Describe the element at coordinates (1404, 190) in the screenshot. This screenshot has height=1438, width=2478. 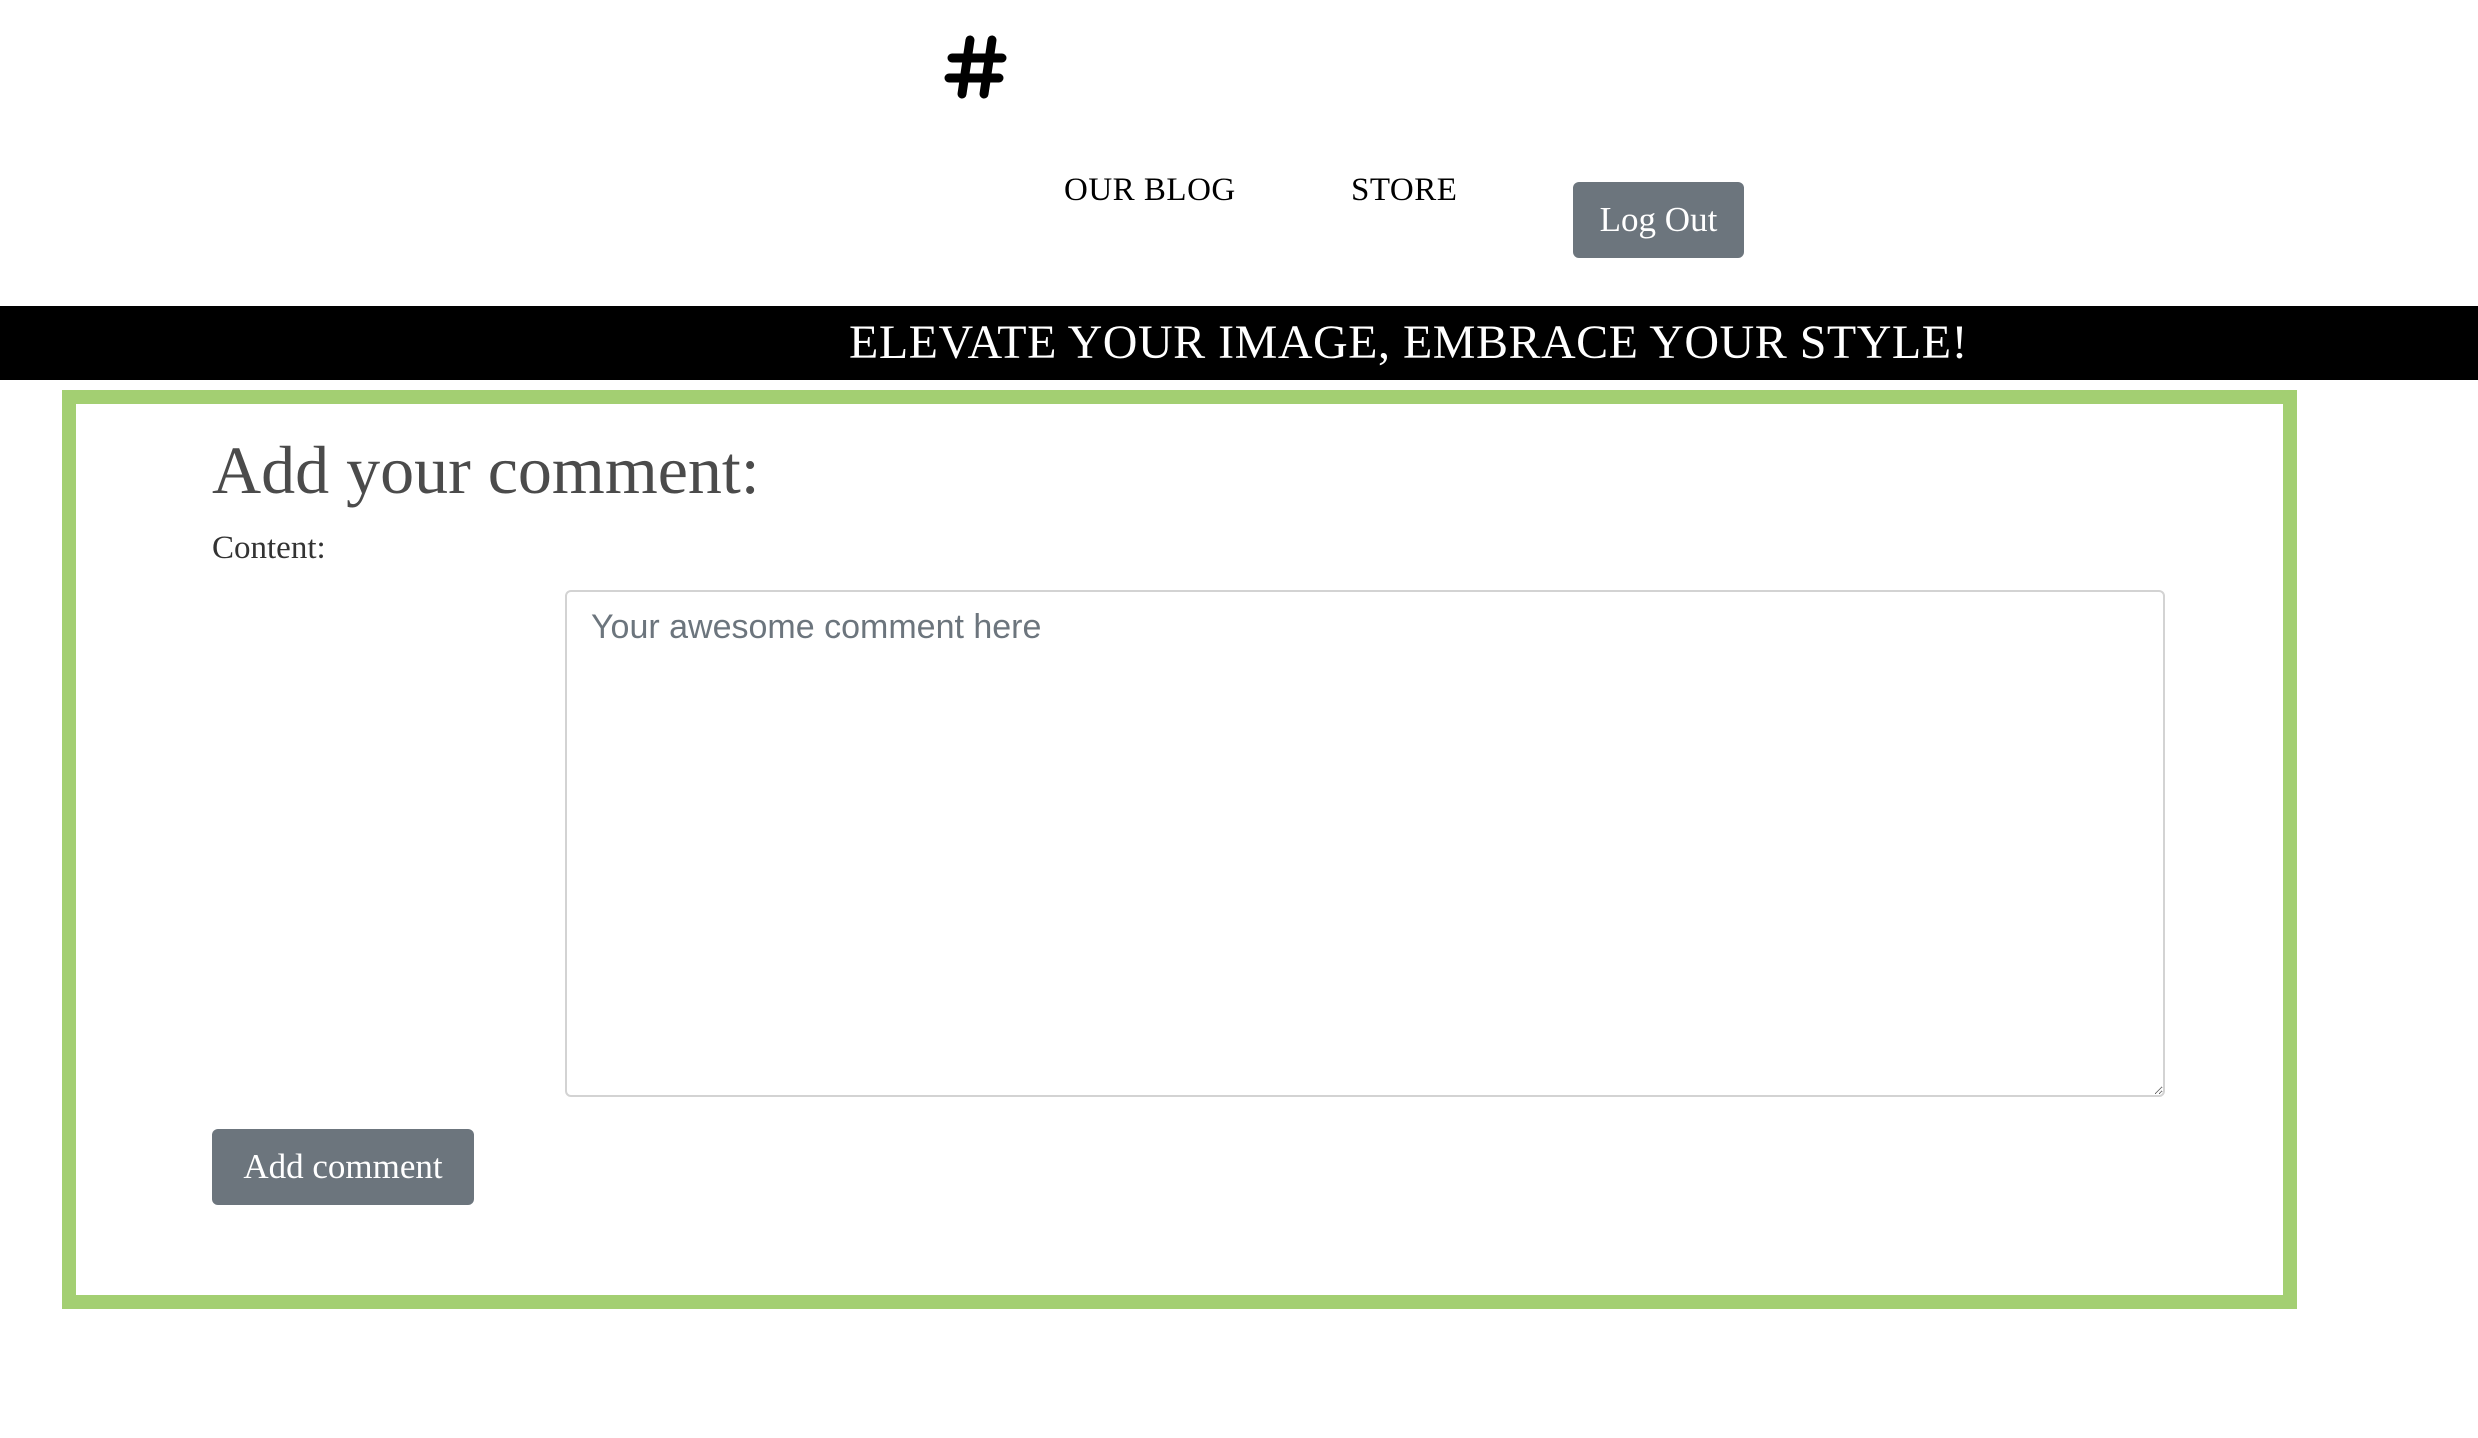
I see `nav-link-store: STORE` at that location.